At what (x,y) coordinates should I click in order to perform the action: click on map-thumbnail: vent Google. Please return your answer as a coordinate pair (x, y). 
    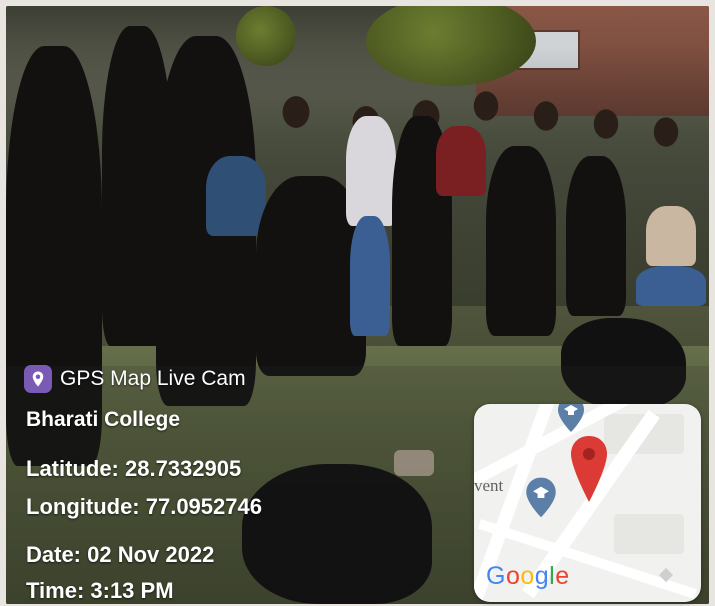
    Looking at the image, I should click on (587, 503).